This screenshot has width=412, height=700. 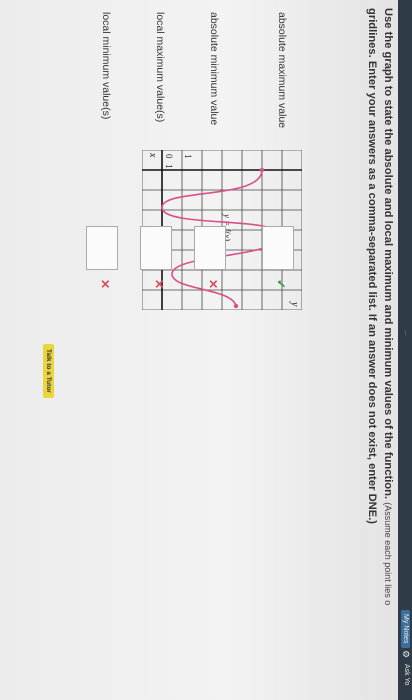 What do you see at coordinates (405, 654) in the screenshot?
I see `gear-icon: ⚙` at bounding box center [405, 654].